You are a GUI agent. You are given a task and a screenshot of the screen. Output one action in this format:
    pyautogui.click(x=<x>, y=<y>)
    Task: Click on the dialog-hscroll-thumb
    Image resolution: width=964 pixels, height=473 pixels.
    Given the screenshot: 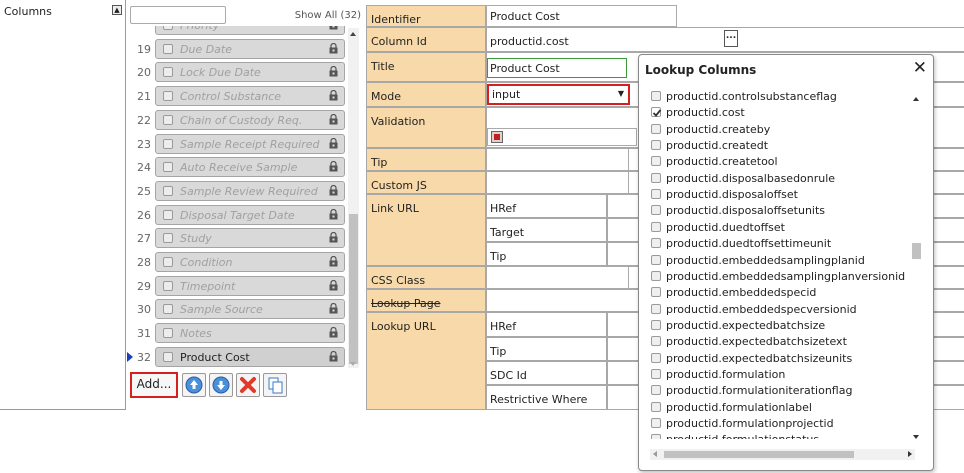 What is the action you would take?
    pyautogui.click(x=759, y=454)
    